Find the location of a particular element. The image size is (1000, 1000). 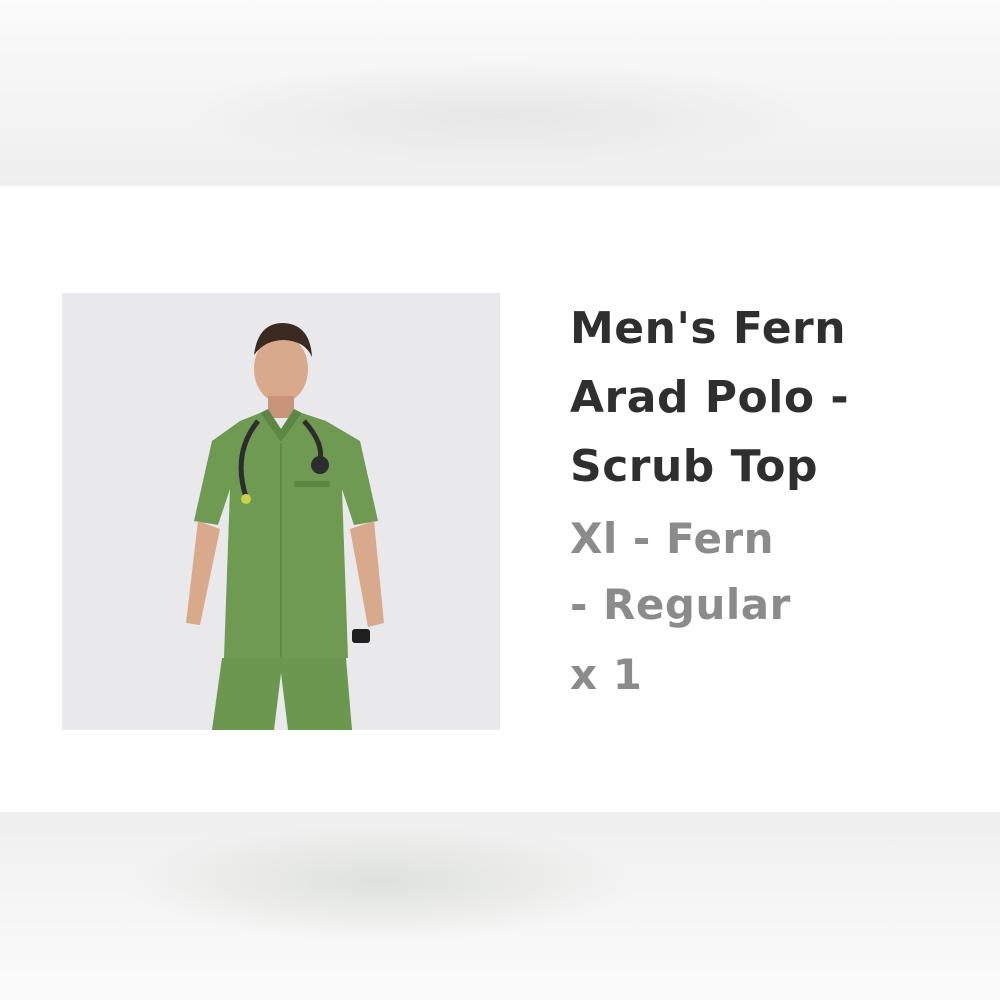

variant-line: - Regular is located at coordinates (680, 604).